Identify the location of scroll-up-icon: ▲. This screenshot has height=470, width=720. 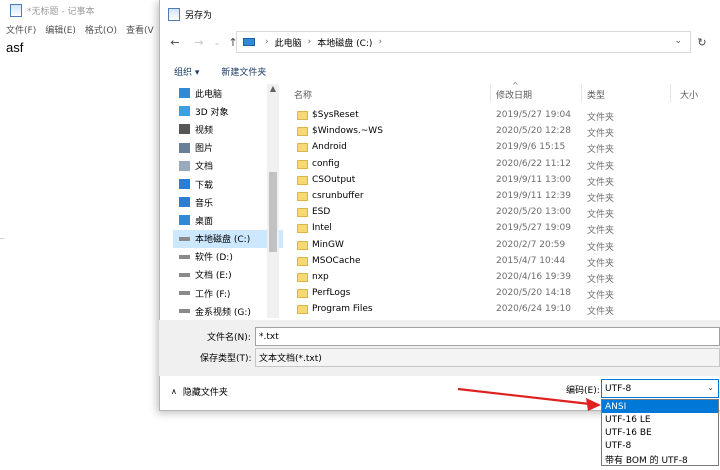
(273, 88).